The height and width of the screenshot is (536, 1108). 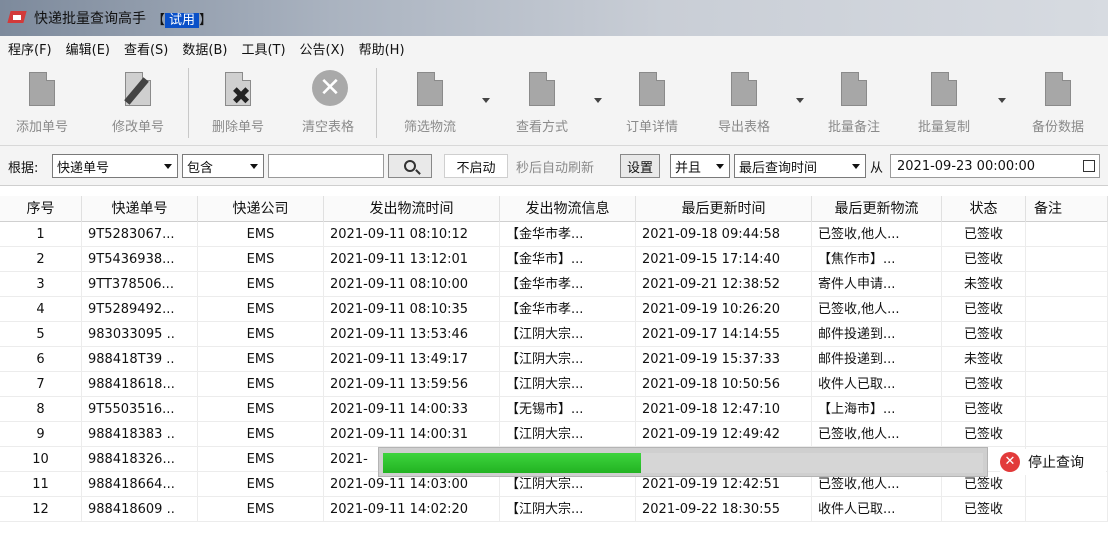 I want to click on cell-seq: 10, so click(x=41, y=459).